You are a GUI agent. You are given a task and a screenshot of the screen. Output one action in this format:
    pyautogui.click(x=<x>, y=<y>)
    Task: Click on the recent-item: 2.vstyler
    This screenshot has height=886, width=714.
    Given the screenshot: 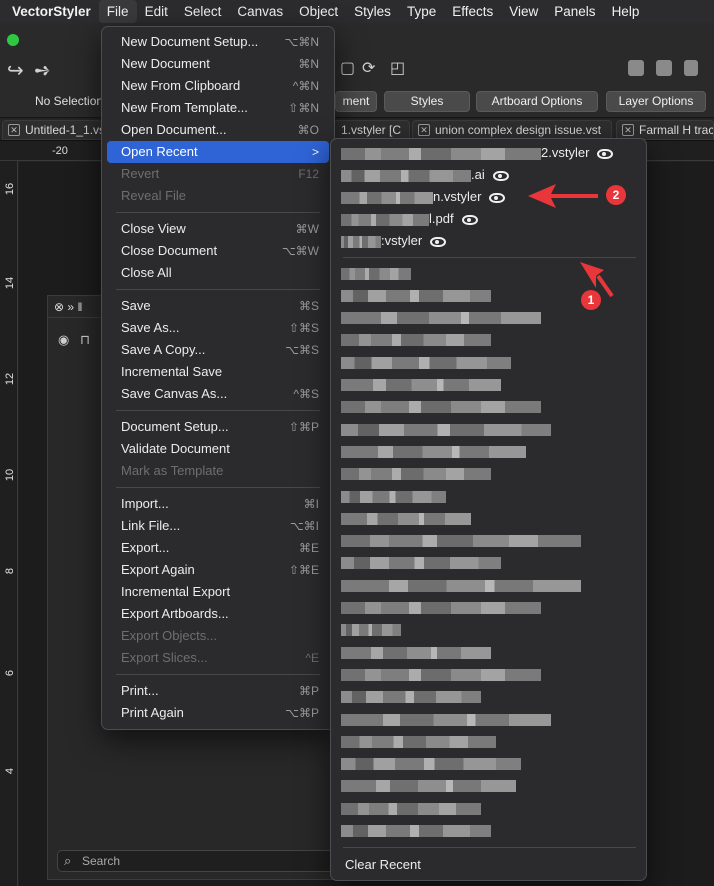 What is the action you would take?
    pyautogui.click(x=477, y=153)
    